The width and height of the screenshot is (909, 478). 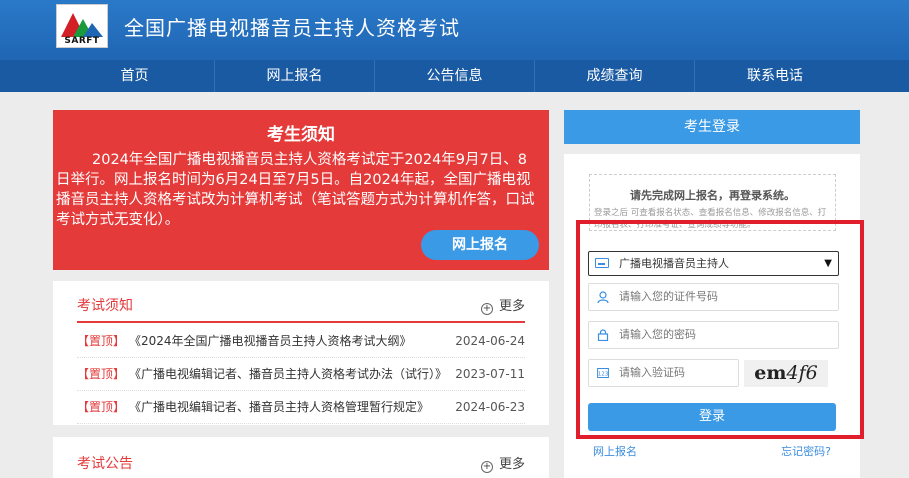 I want to click on captcha-code-icon: 123, so click(x=603, y=373).